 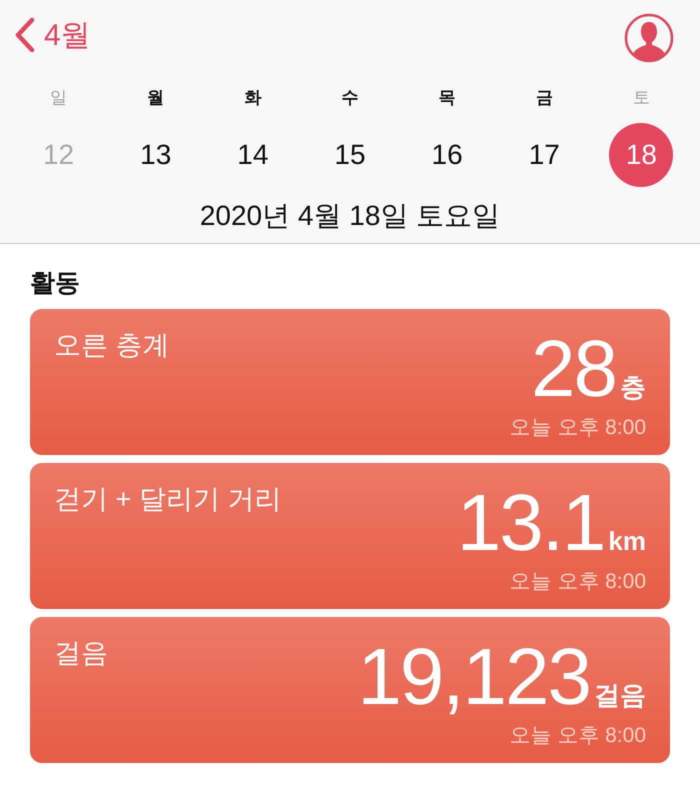 I want to click on card-title: 오른 층계, so click(x=112, y=345).